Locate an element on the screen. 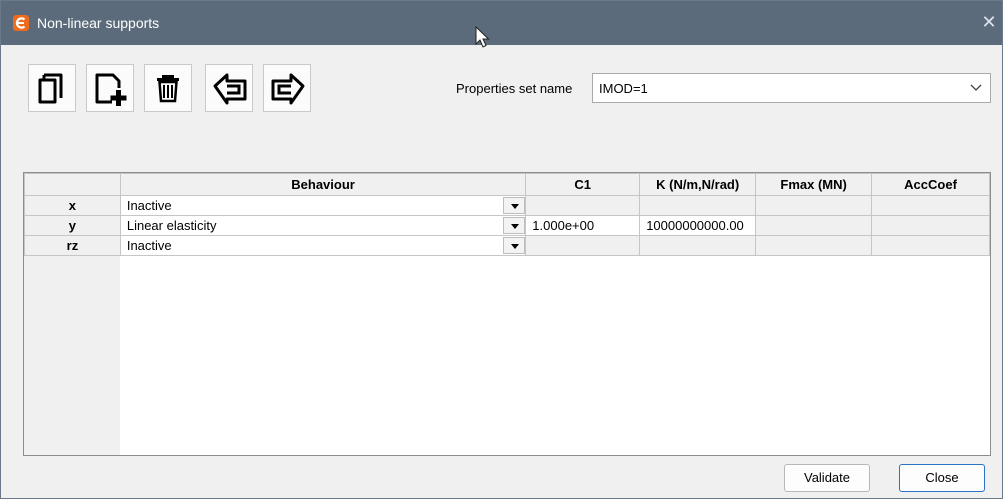 This screenshot has height=499, width=1003. arrow-forward-icon is located at coordinates (288, 89).